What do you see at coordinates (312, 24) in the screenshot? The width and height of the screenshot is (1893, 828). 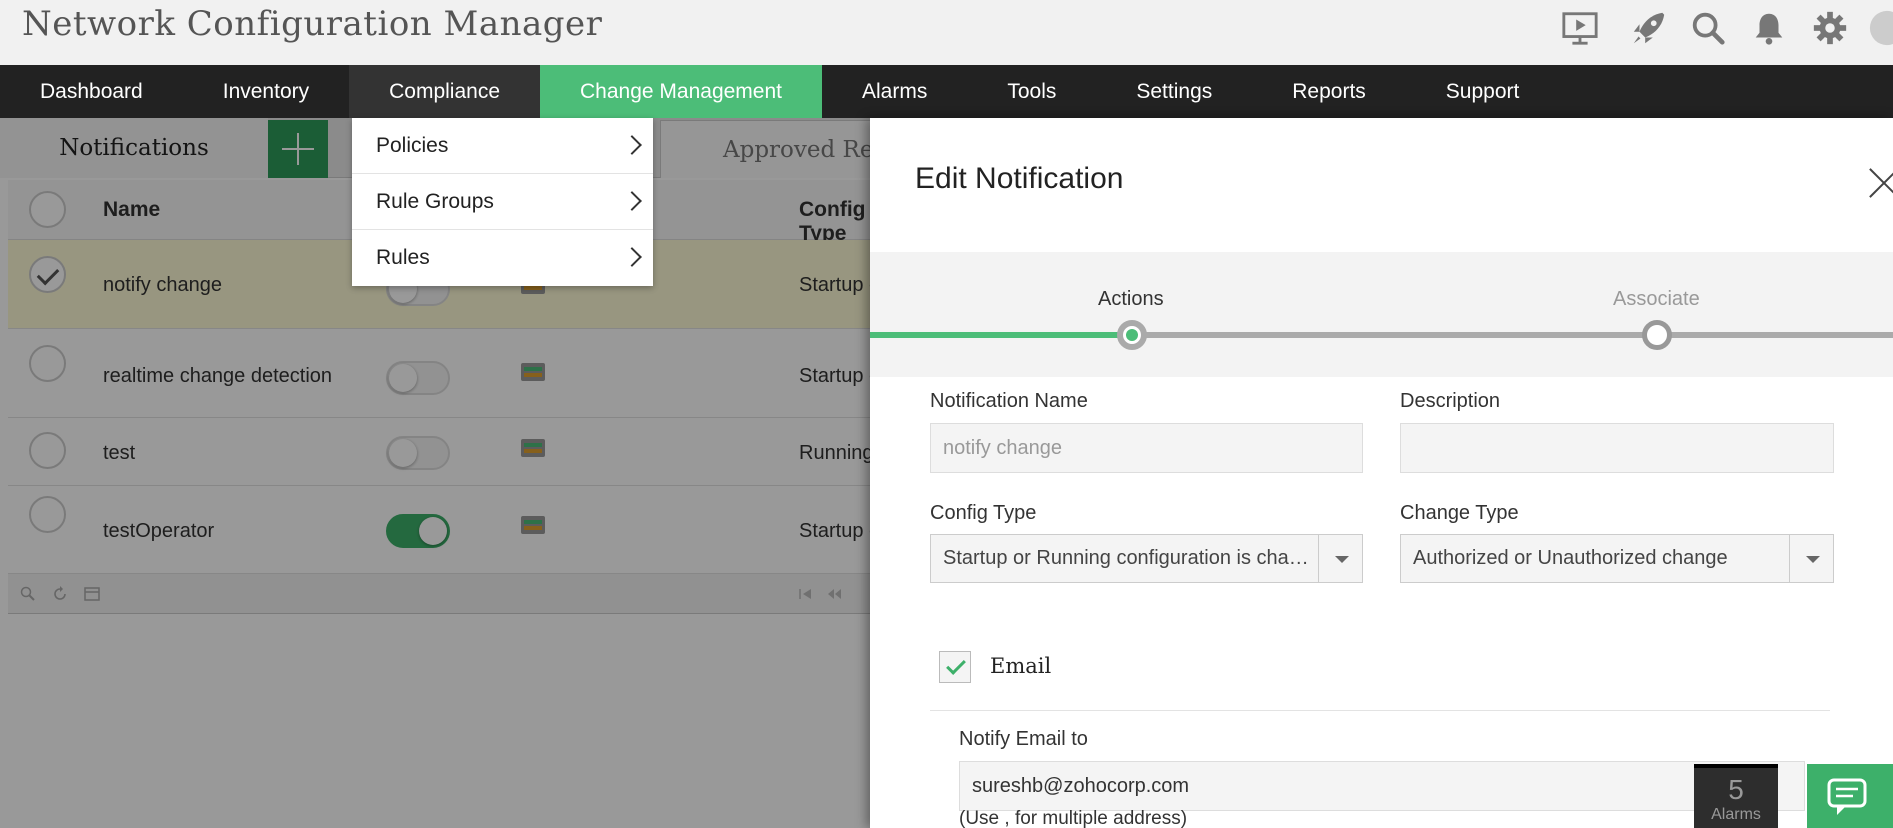 I see `app-title: Network Configuration Manager` at bounding box center [312, 24].